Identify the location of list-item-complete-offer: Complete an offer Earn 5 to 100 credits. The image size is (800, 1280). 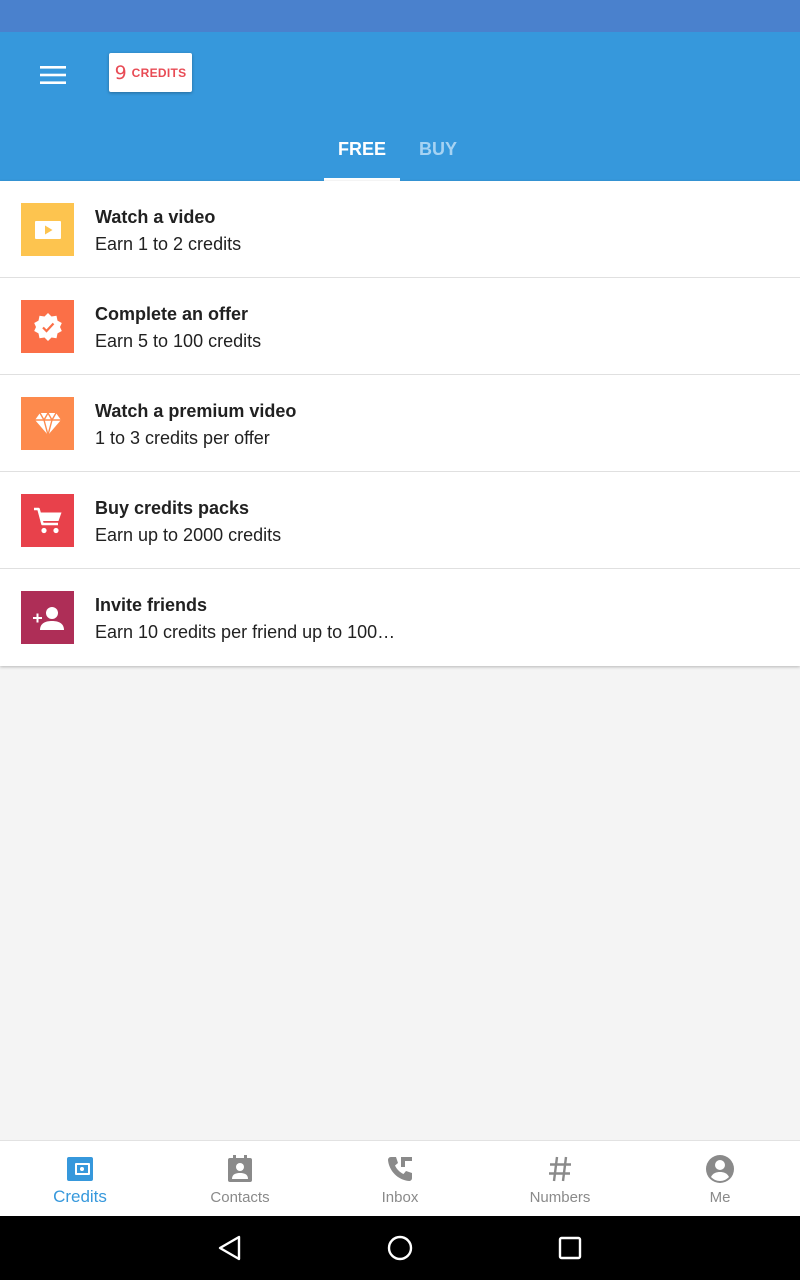
(400, 326).